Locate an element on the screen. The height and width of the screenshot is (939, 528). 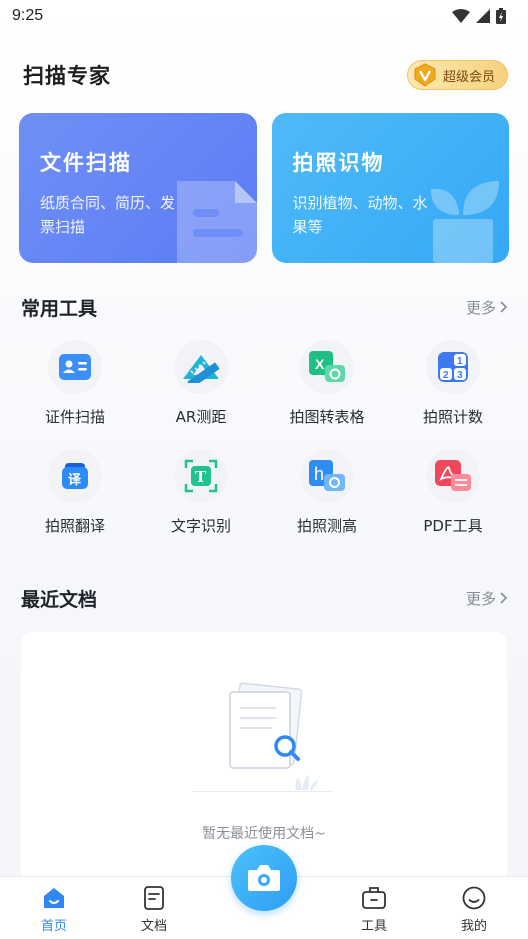
doc-scan-card: 文件扫描 纸质合同、简历、发票扫描 is located at coordinates (138, 188).